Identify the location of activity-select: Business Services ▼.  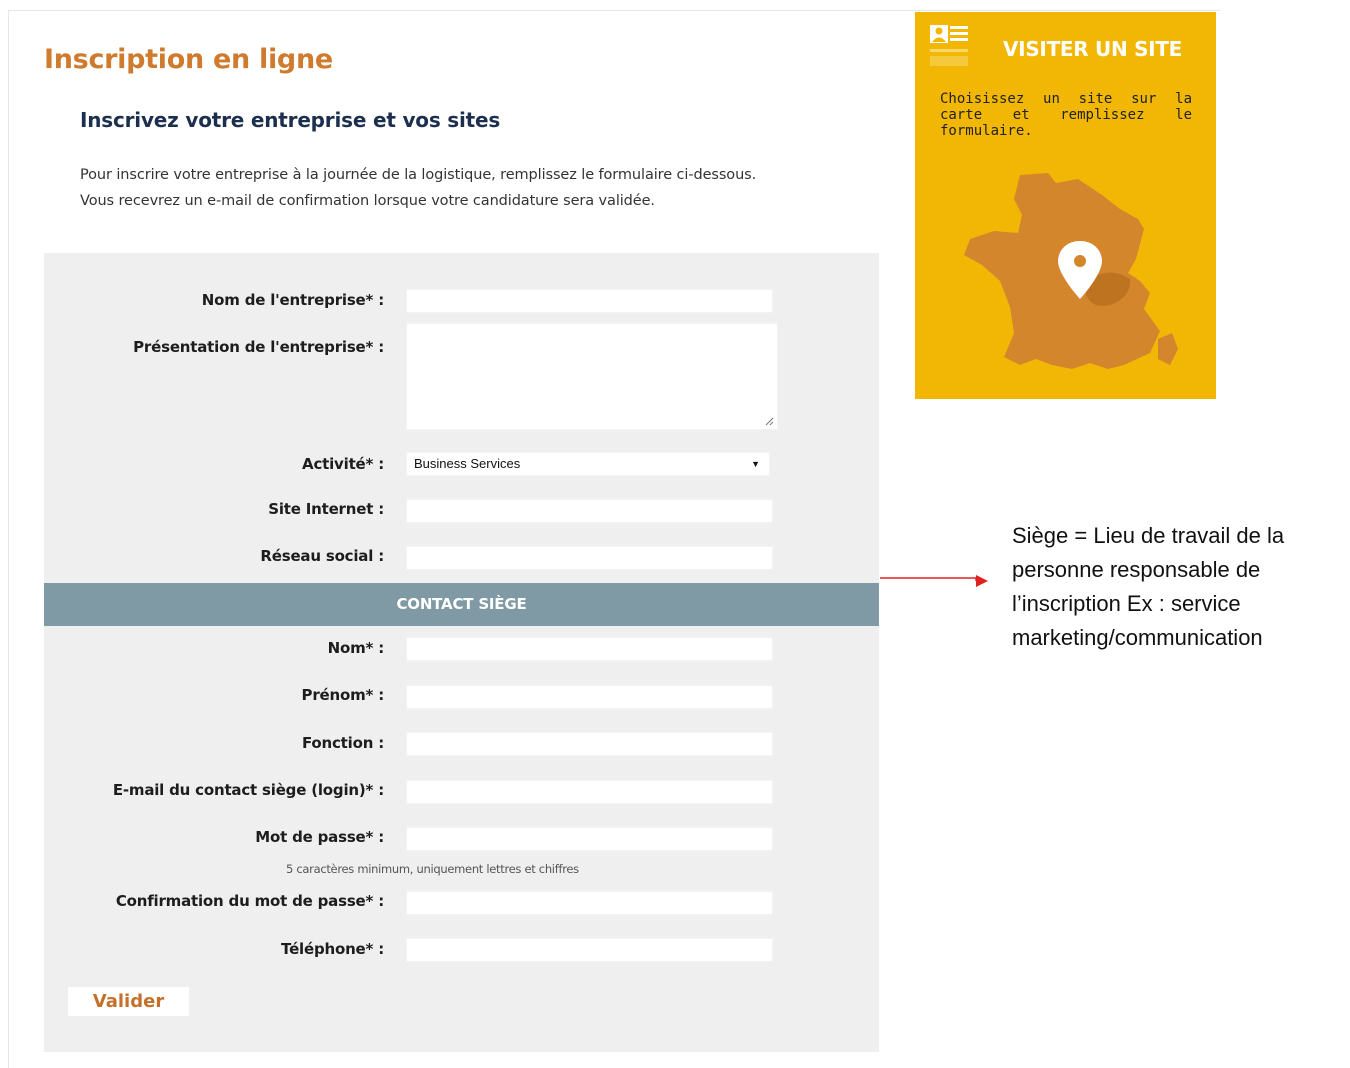
(588, 464).